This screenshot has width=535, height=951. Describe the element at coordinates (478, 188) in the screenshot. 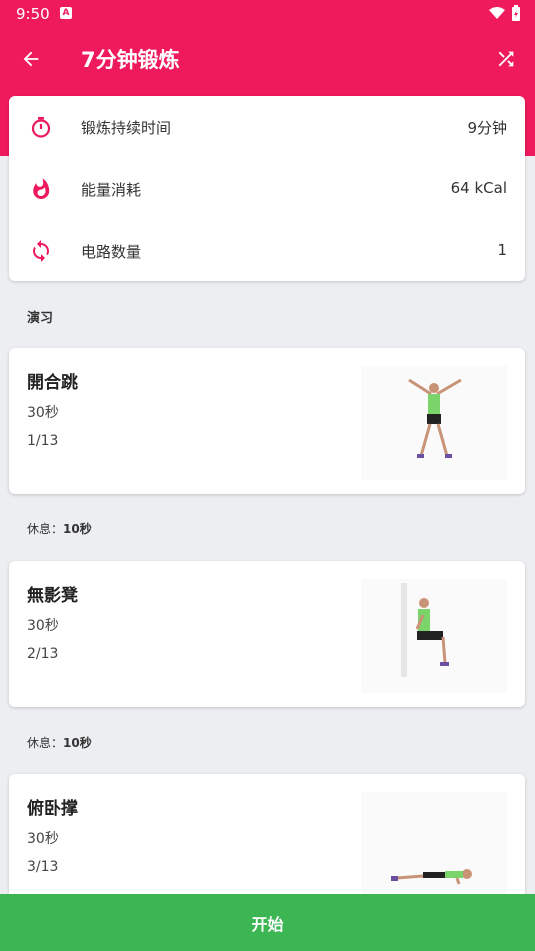

I see `stat-value: 64 kCal` at that location.